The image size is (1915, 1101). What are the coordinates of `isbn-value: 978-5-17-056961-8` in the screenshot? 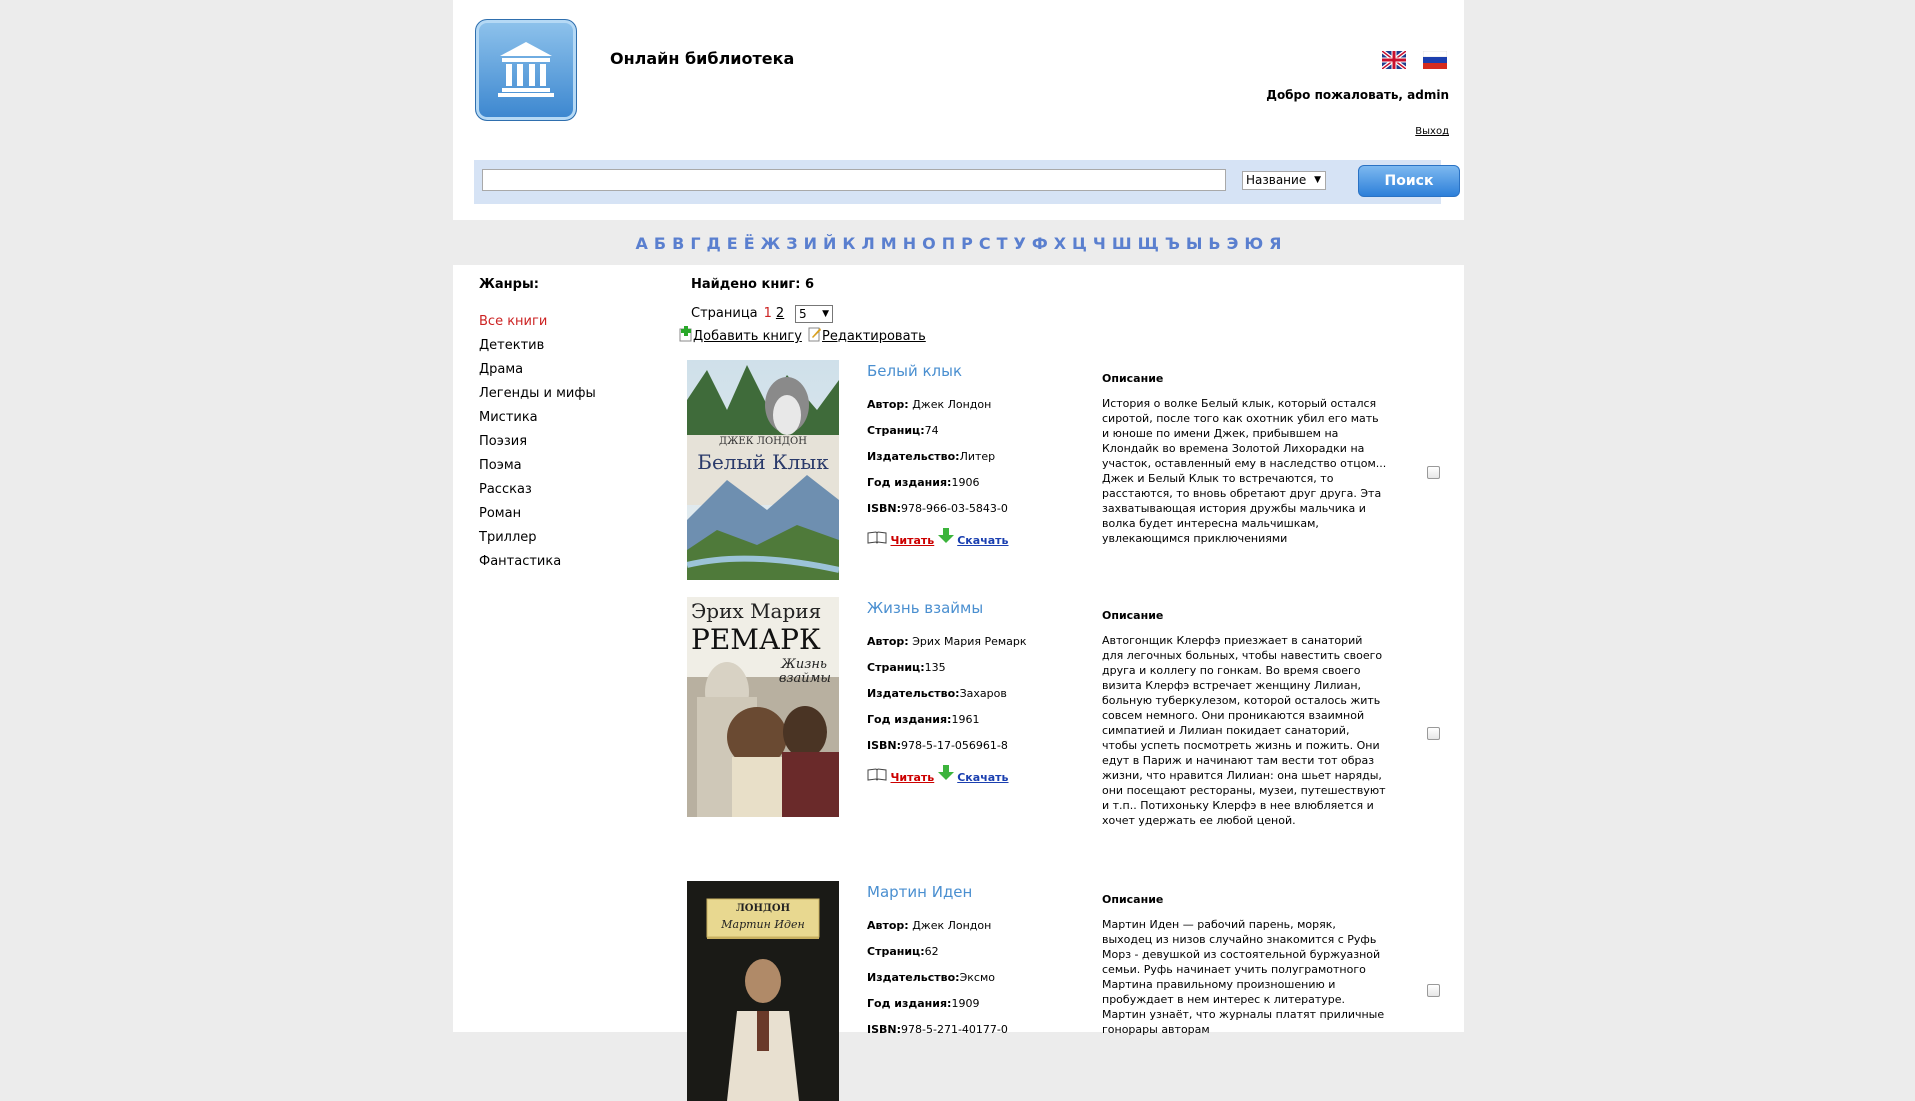 It's located at (954, 745).